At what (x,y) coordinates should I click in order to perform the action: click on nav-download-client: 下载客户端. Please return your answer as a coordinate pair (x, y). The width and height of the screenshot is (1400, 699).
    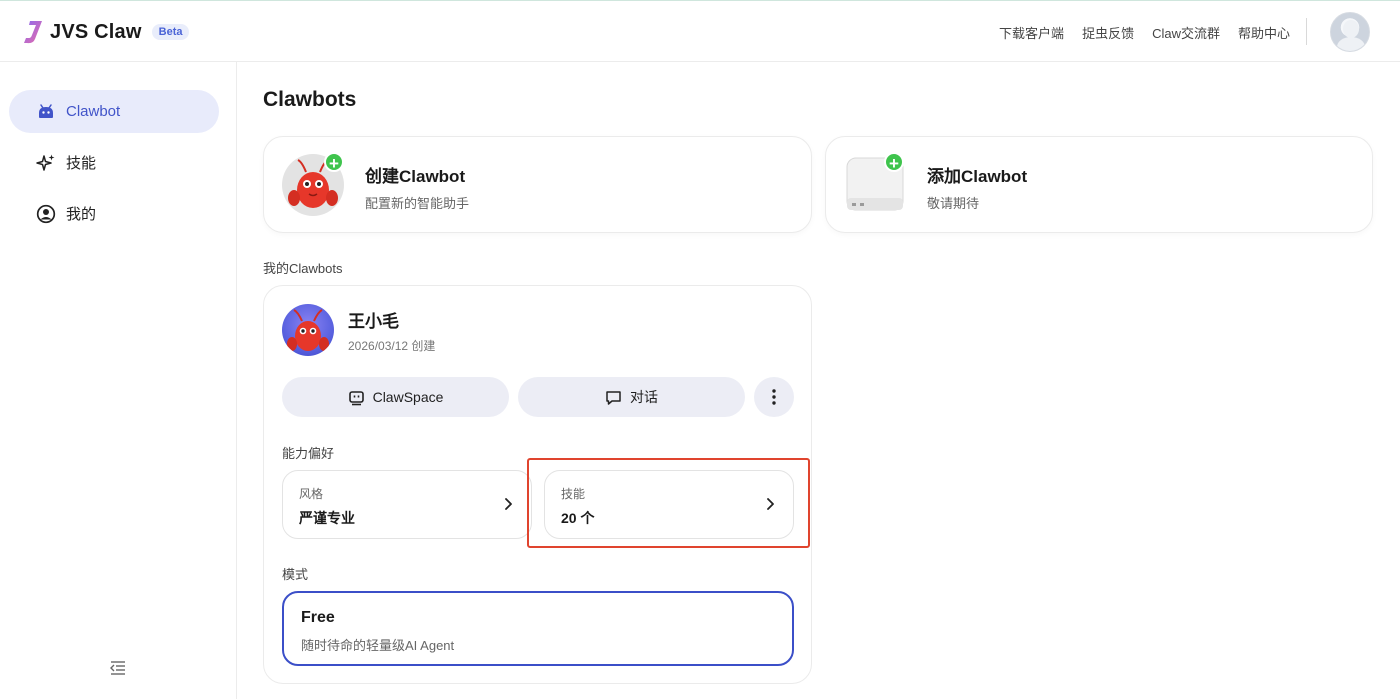
    Looking at the image, I should click on (1031, 32).